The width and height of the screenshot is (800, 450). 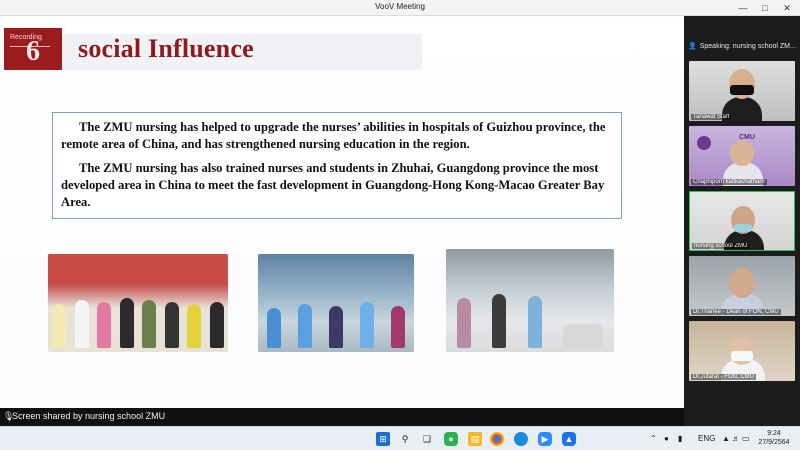 What do you see at coordinates (383, 439) in the screenshot?
I see `windows-start-icon: ⊞` at bounding box center [383, 439].